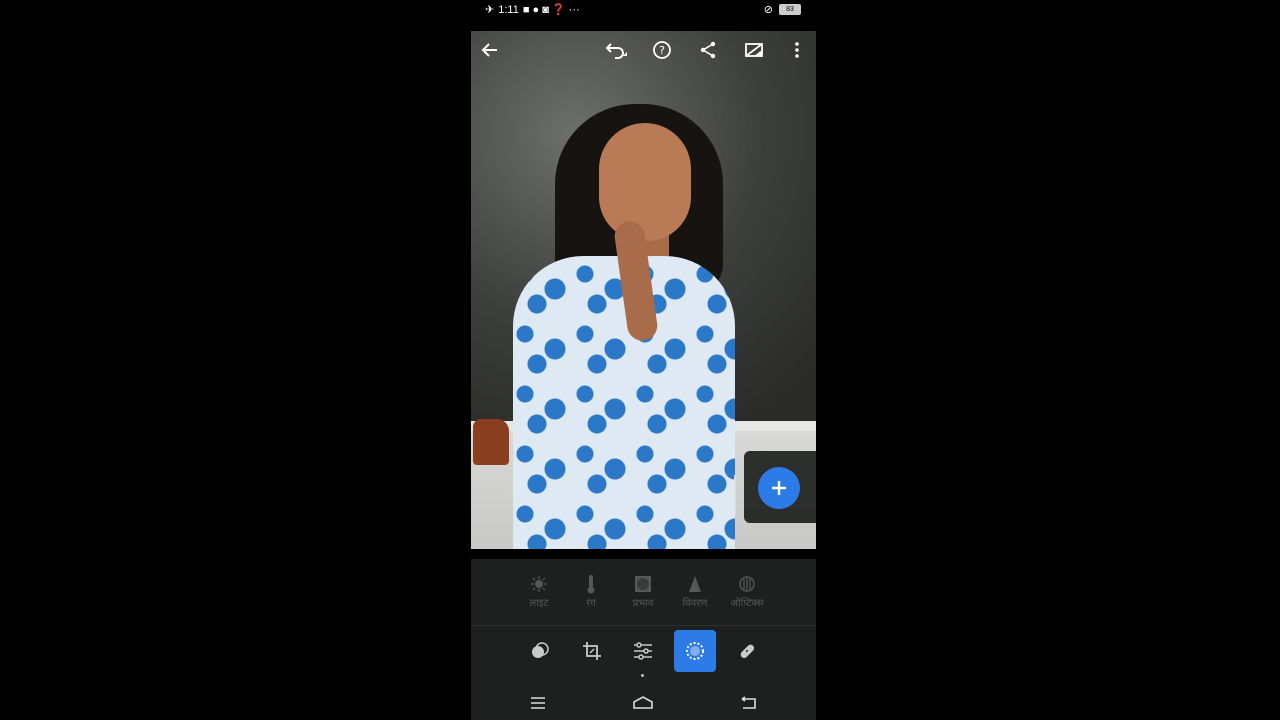 Image resolution: width=1280 pixels, height=720 pixels. I want to click on notification-icons: ■ ● ◙ ❓ ···, so click(551, 10).